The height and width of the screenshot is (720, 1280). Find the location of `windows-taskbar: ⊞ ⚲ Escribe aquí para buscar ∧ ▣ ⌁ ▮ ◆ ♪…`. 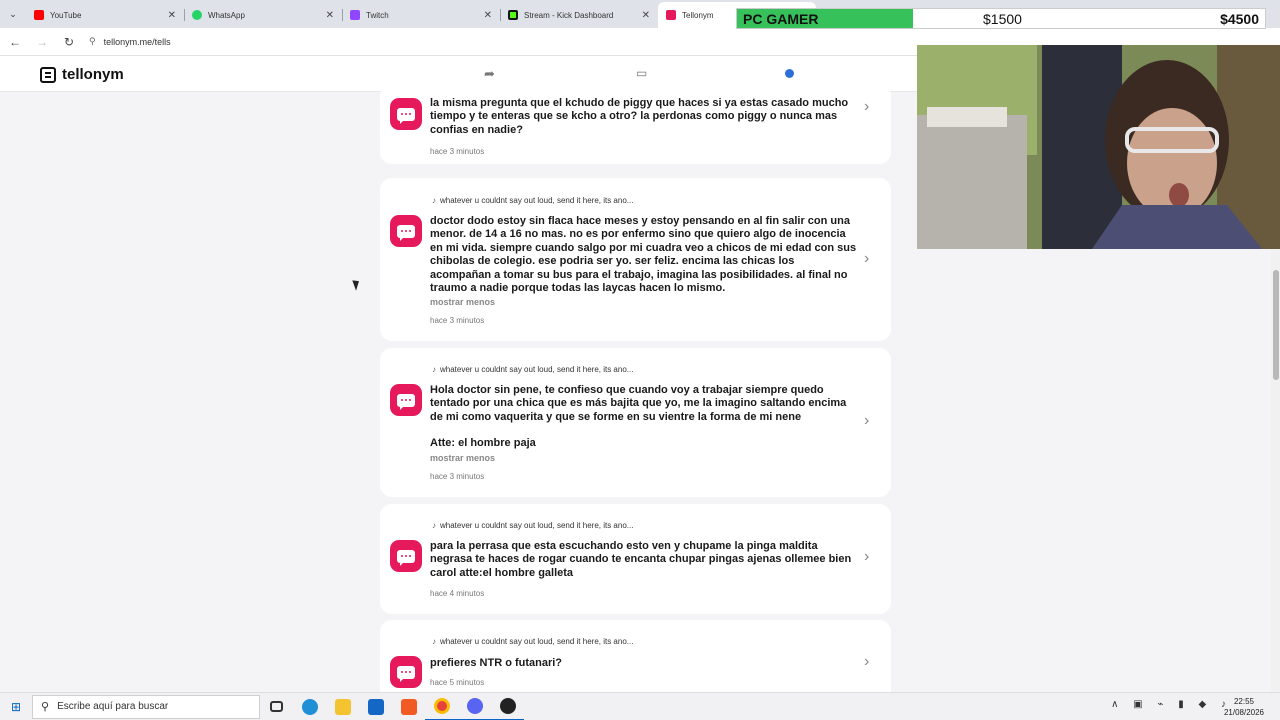

windows-taskbar: ⊞ ⚲ Escribe aquí para buscar ∧ ▣ ⌁ ▮ ◆ ♪… is located at coordinates (640, 706).